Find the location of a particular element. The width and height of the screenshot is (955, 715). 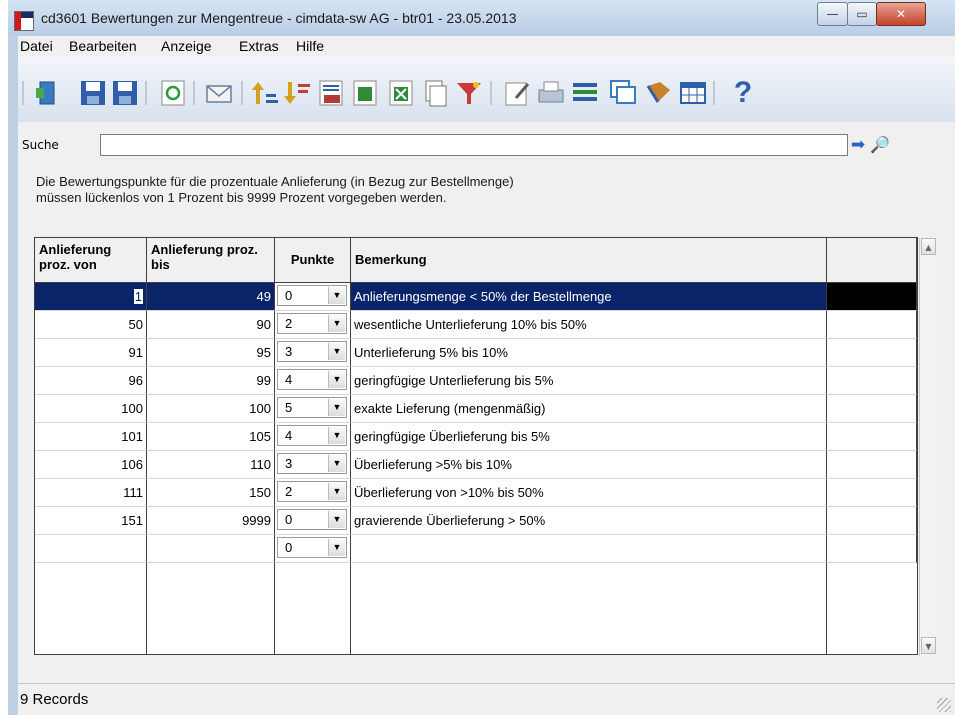

refresh-icon is located at coordinates (173, 93).